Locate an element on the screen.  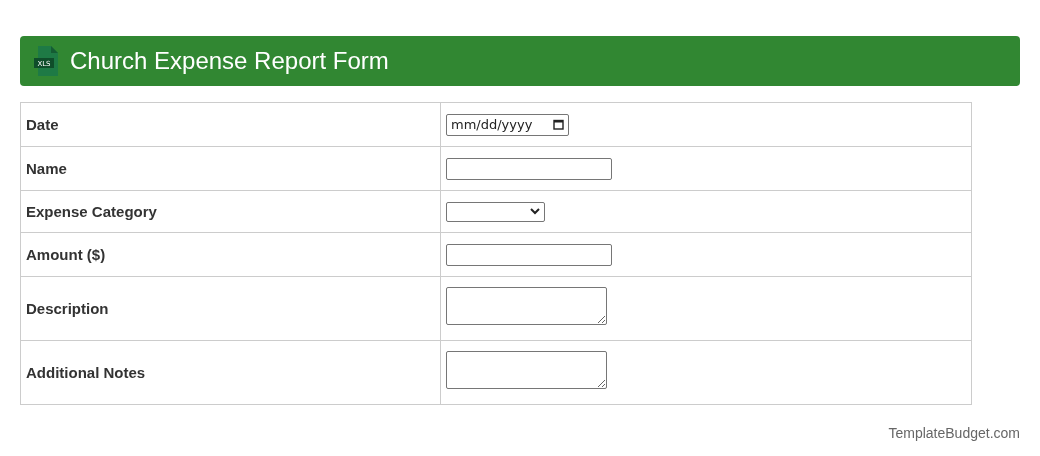
field-label: Name is located at coordinates (46, 168).